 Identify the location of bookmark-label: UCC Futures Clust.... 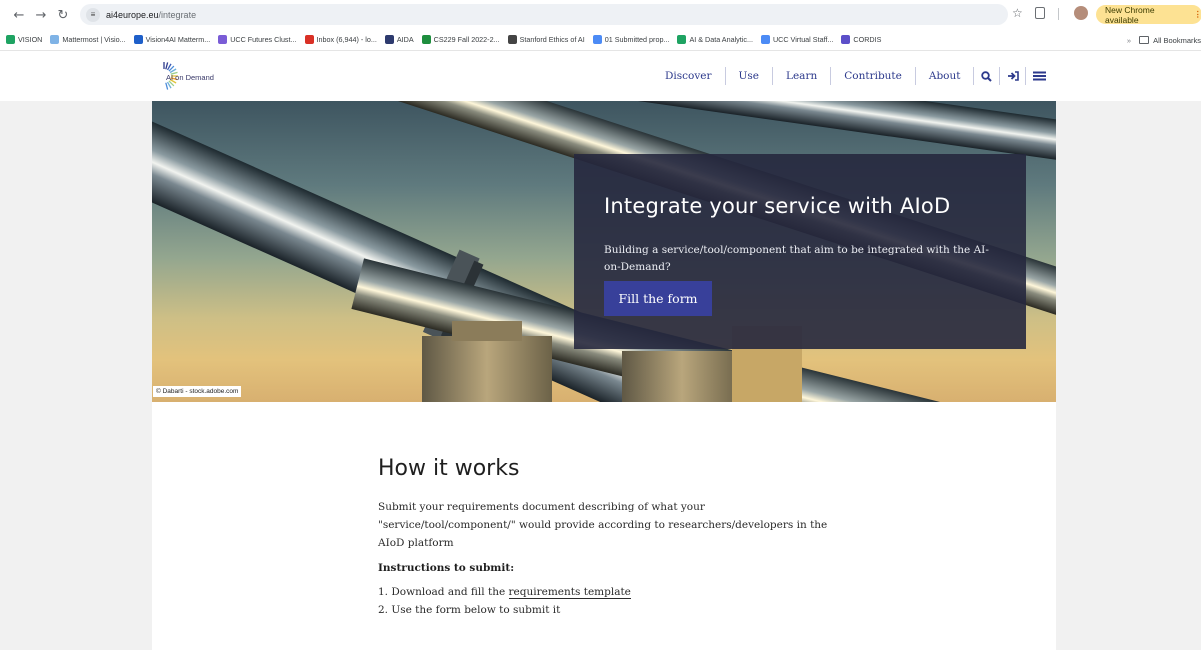
(263, 39).